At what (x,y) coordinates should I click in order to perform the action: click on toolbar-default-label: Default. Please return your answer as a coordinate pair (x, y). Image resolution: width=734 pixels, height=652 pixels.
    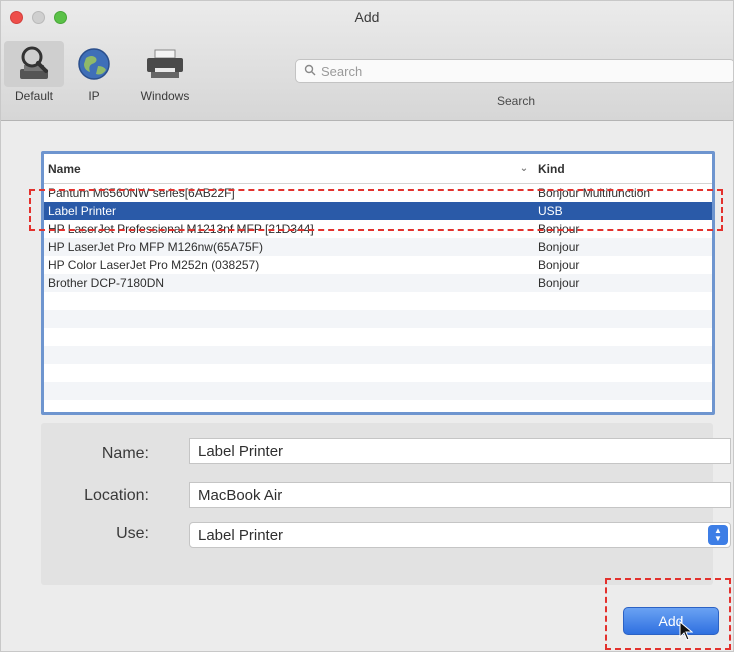
    Looking at the image, I should click on (34, 96).